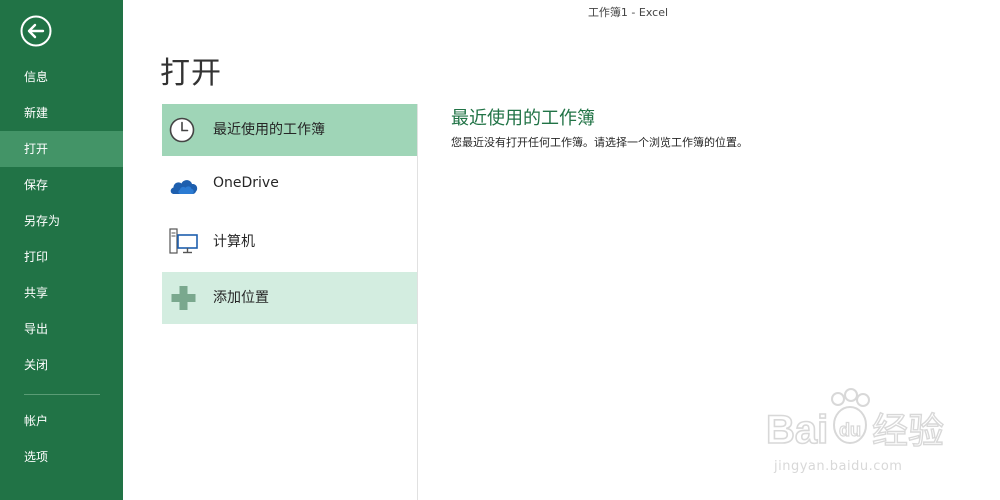  Describe the element at coordinates (61, 257) in the screenshot. I see `sidebar-item-print: 打印` at that location.